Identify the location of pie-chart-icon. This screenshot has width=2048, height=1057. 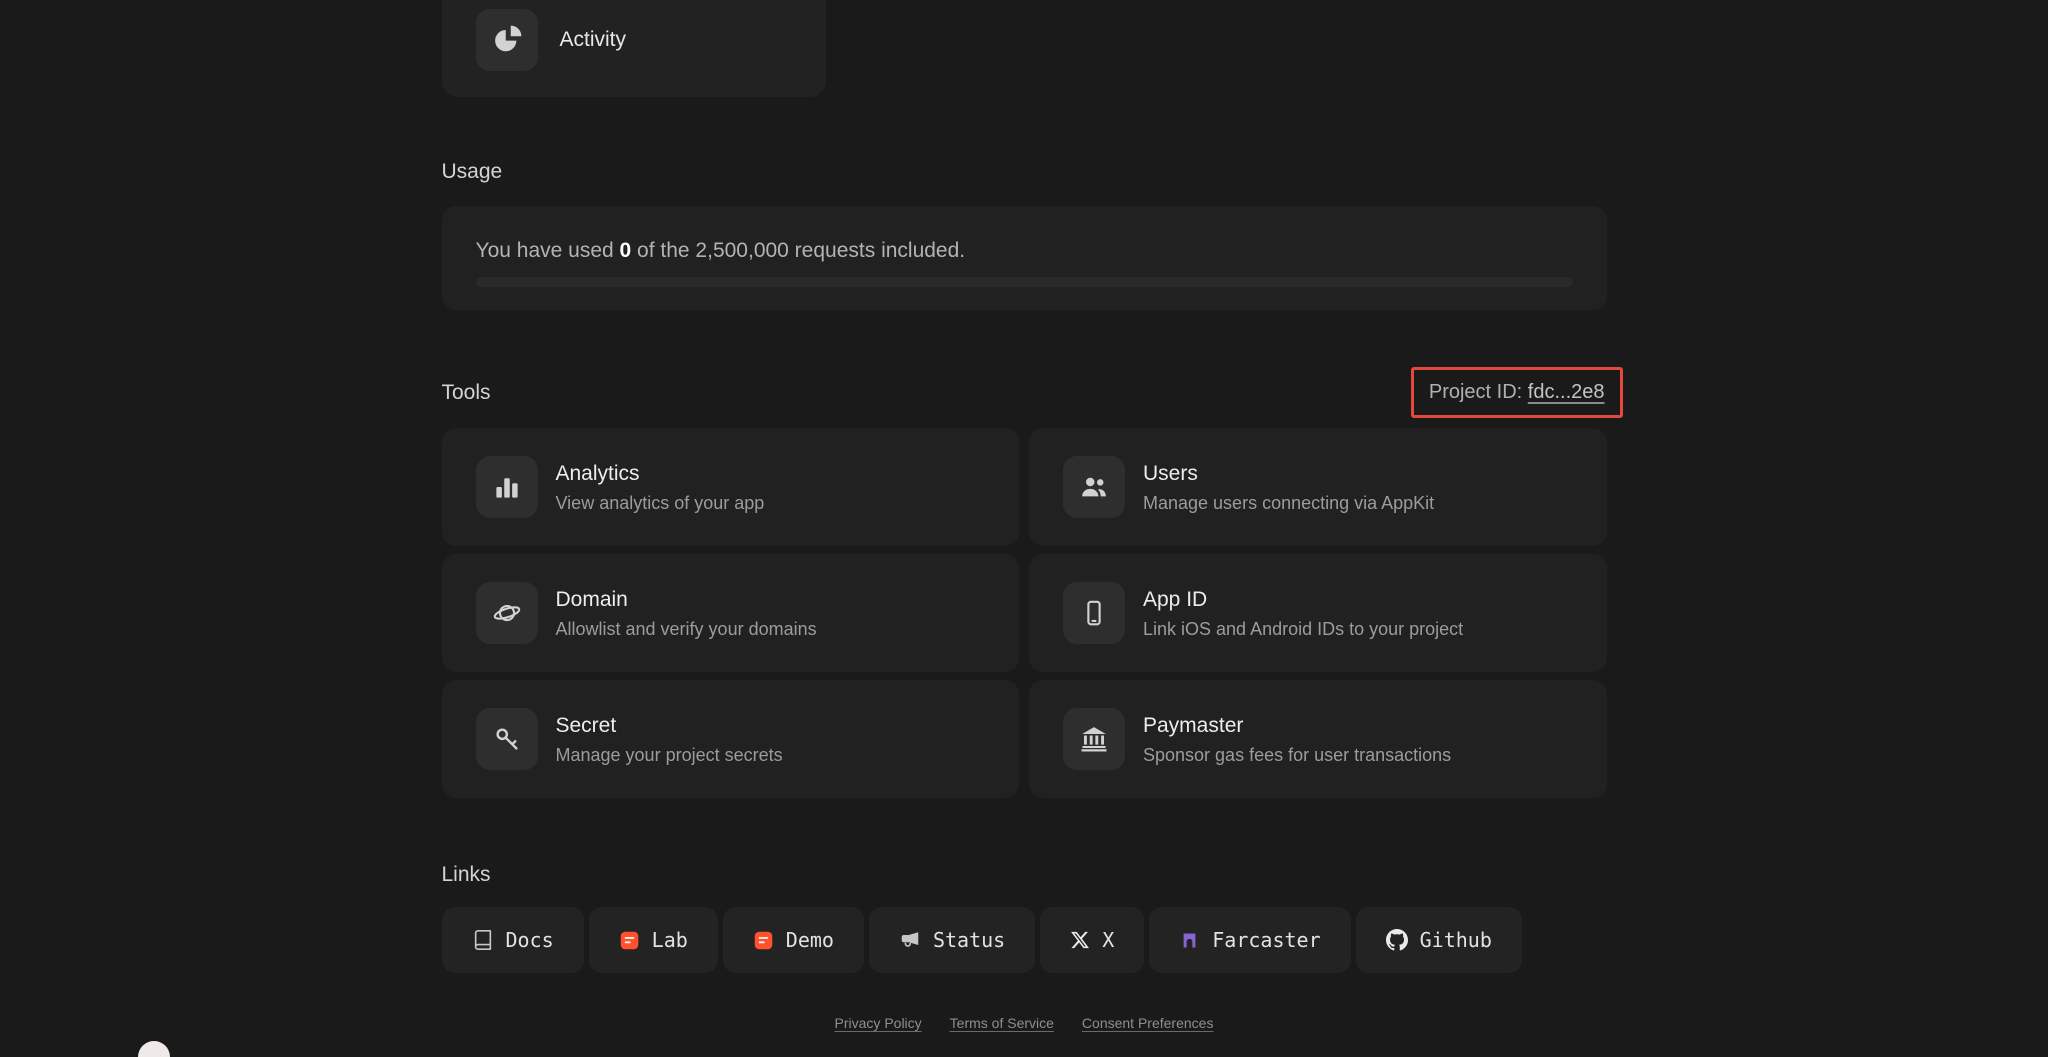
(506, 39).